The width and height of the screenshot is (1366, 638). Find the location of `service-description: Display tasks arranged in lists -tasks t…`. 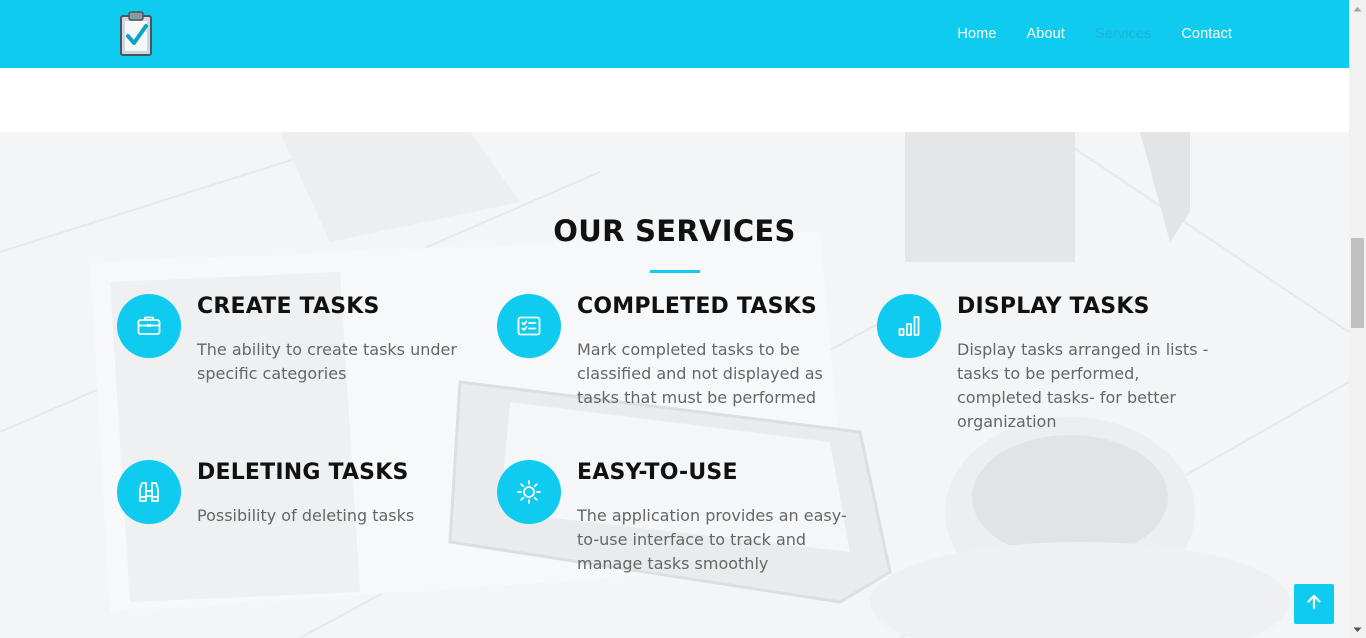

service-description: Display tasks arranged in lists -tasks t… is located at coordinates (1083, 385).